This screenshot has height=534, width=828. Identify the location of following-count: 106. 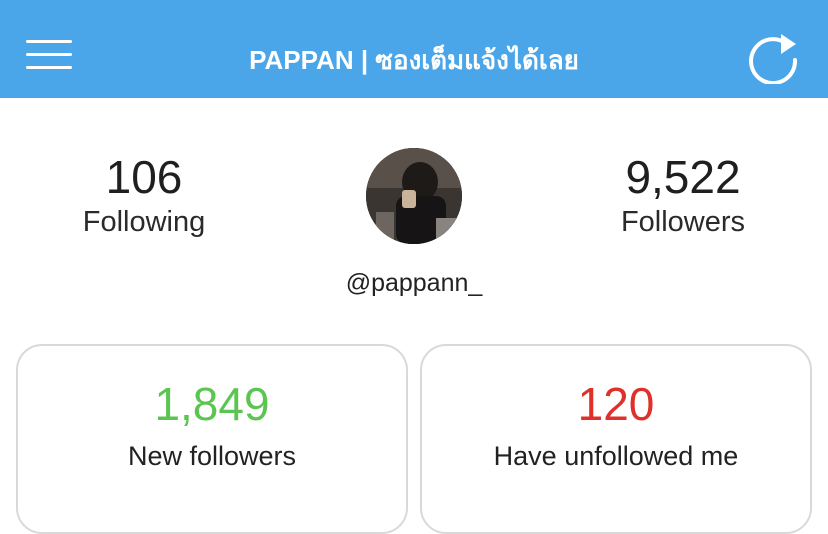
(144, 177).